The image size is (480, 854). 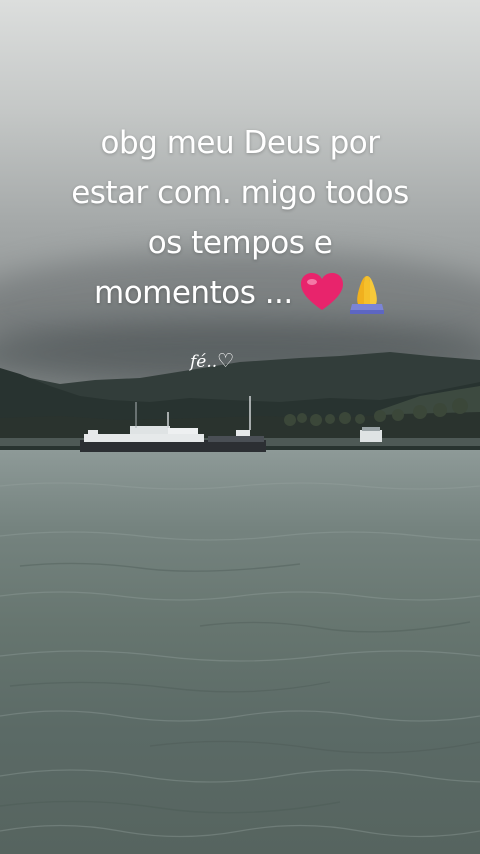 I want to click on heart-outline-icon: ♡, so click(x=226, y=361).